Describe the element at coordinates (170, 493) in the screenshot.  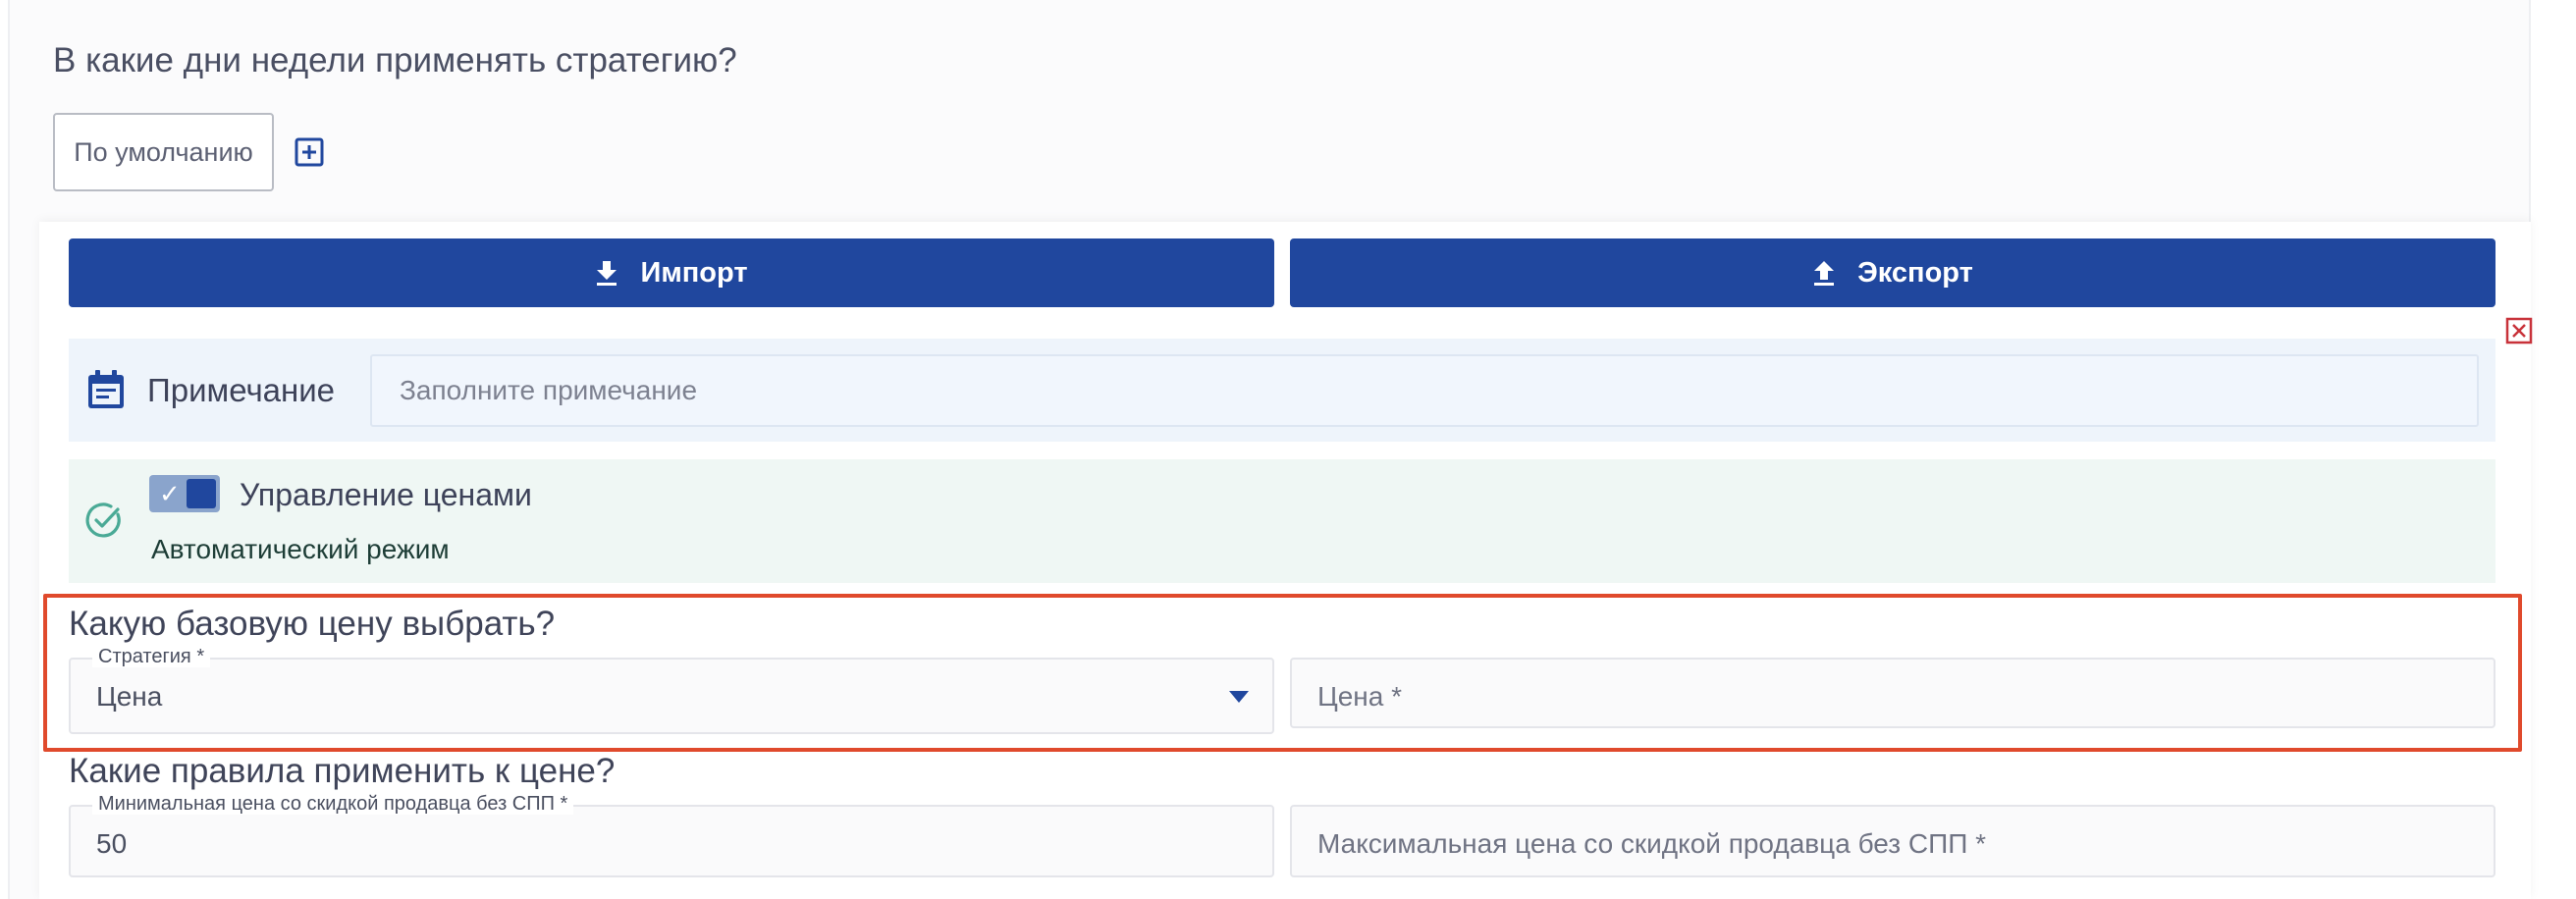
I see `toggle-check-icon: ✓` at that location.